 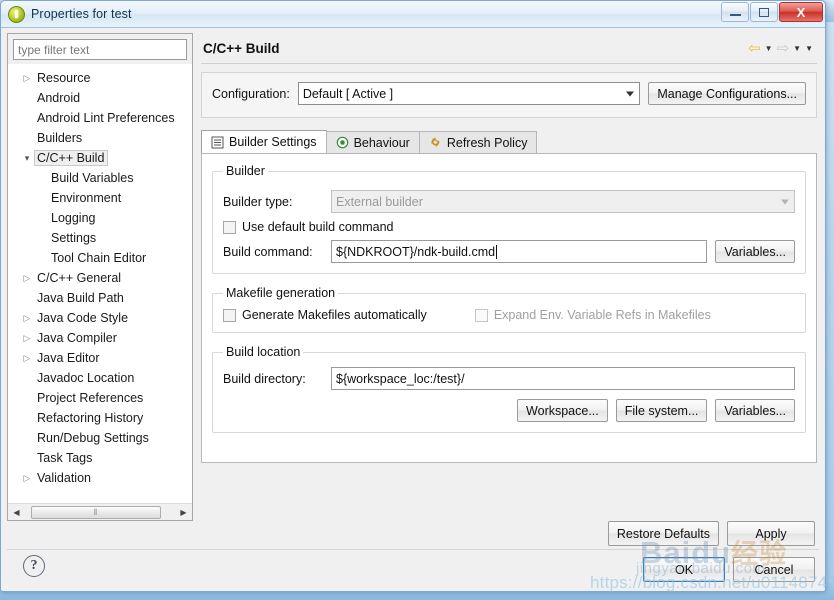 I want to click on refresh-link-icon, so click(x=435, y=142).